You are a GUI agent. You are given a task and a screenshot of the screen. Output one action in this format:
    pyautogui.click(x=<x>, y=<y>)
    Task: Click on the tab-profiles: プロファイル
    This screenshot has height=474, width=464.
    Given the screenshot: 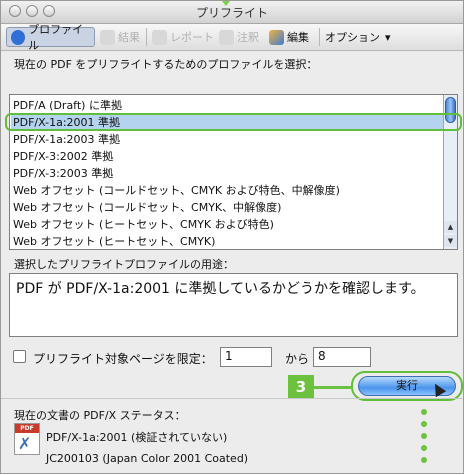 What is the action you would take?
    pyautogui.click(x=50, y=37)
    